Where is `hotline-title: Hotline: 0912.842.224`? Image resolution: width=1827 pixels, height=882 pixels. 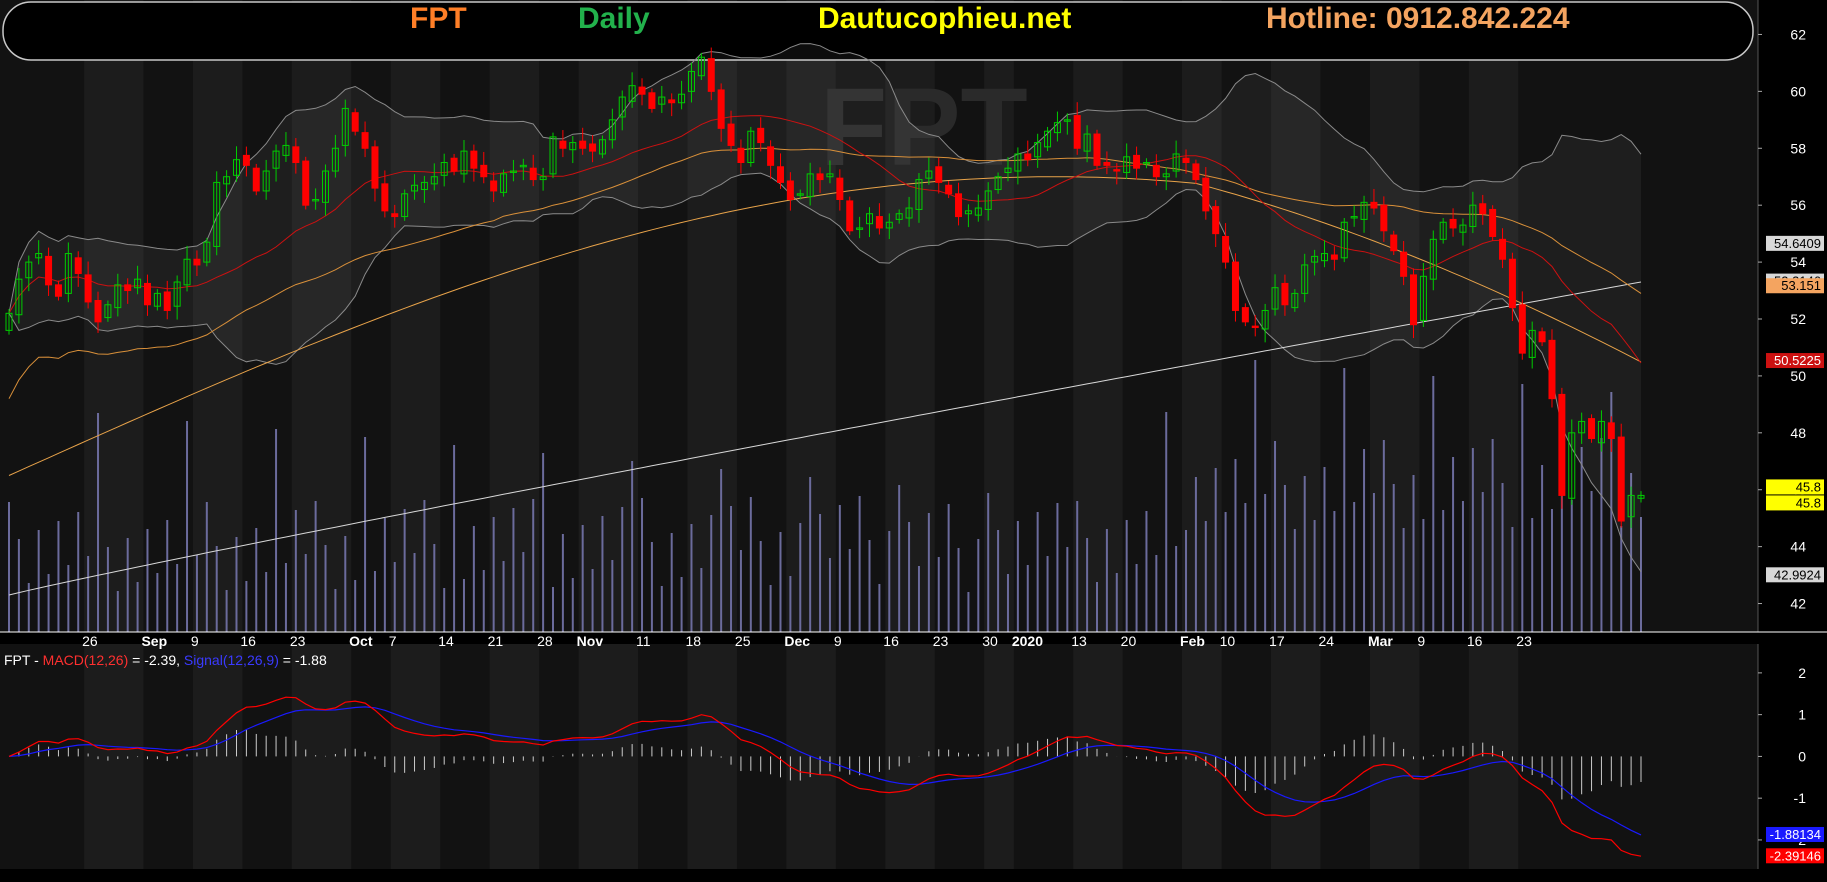 hotline-title: Hotline: 0912.842.224 is located at coordinates (1418, 18).